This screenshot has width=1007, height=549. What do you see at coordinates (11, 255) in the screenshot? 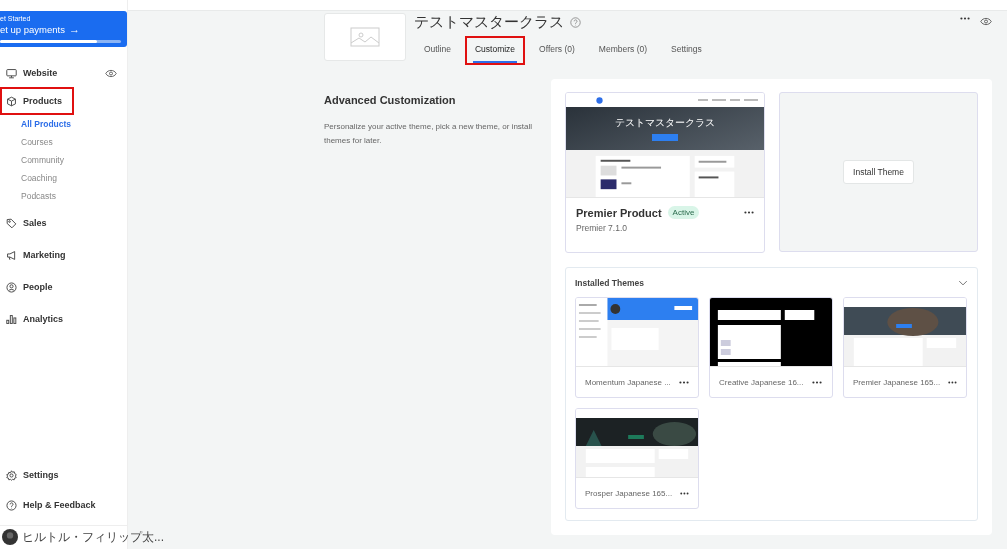
I see `megaphone-icon` at bounding box center [11, 255].